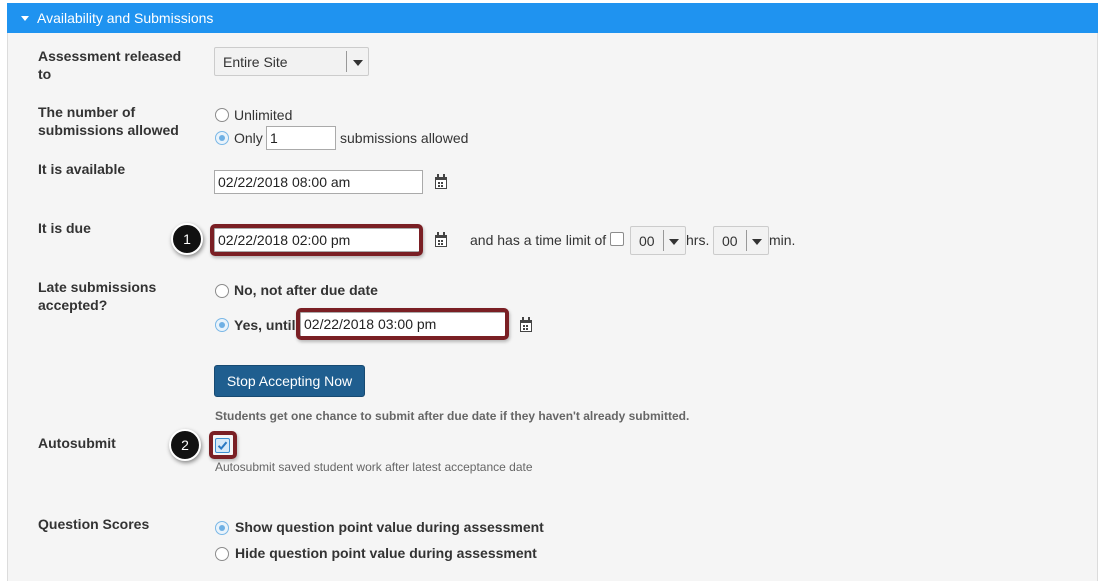 The height and width of the screenshot is (581, 1107). Describe the element at coordinates (617, 239) in the screenshot. I see `time-limit-checkbox` at that location.